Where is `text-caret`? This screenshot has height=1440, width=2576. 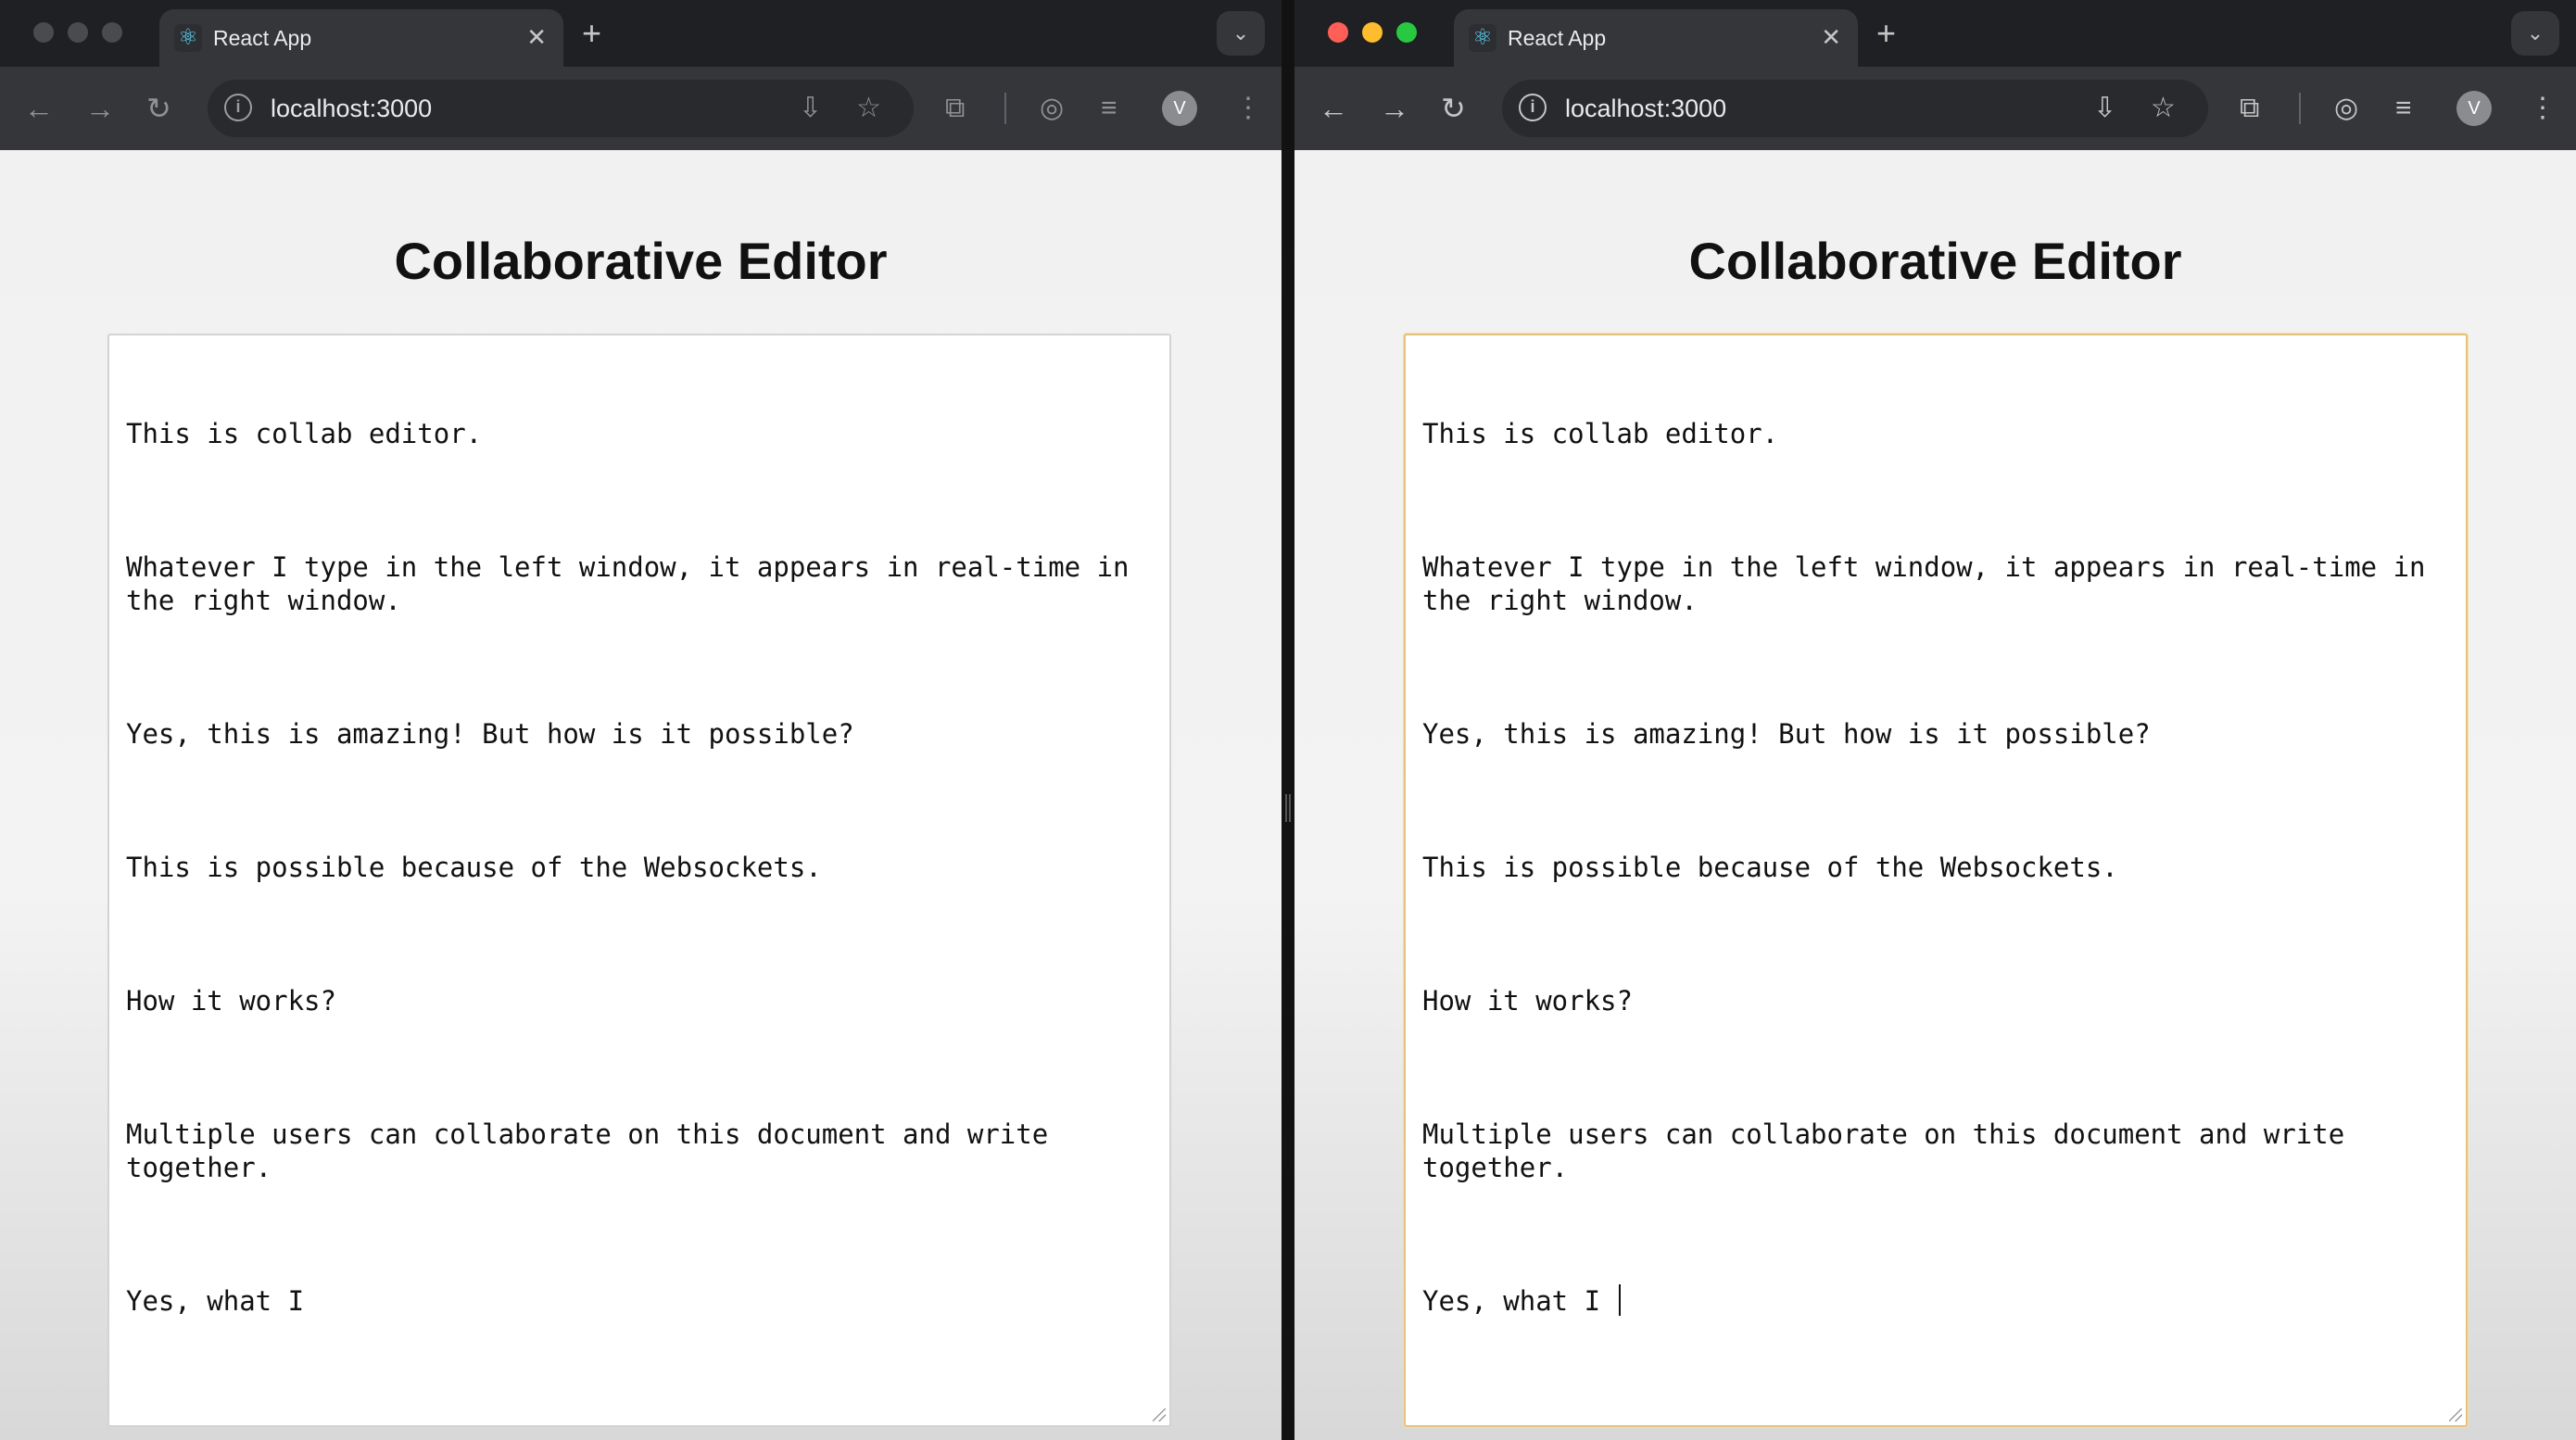 text-caret is located at coordinates (1620, 1300).